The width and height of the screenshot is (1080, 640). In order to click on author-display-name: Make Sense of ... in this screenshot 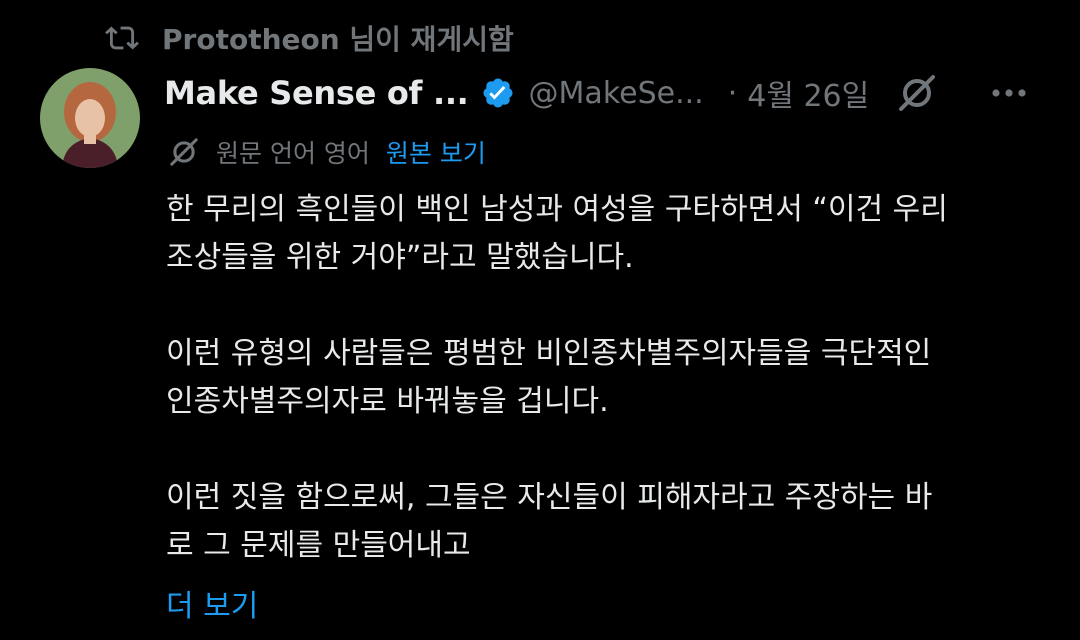, I will do `click(316, 93)`.